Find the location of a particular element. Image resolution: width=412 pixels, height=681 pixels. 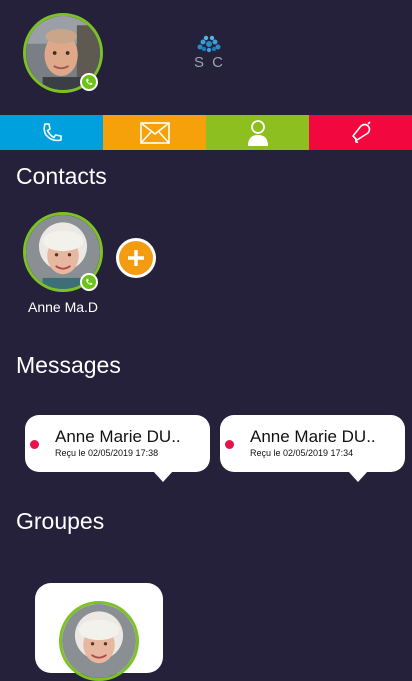

tab-call is located at coordinates (51, 132).